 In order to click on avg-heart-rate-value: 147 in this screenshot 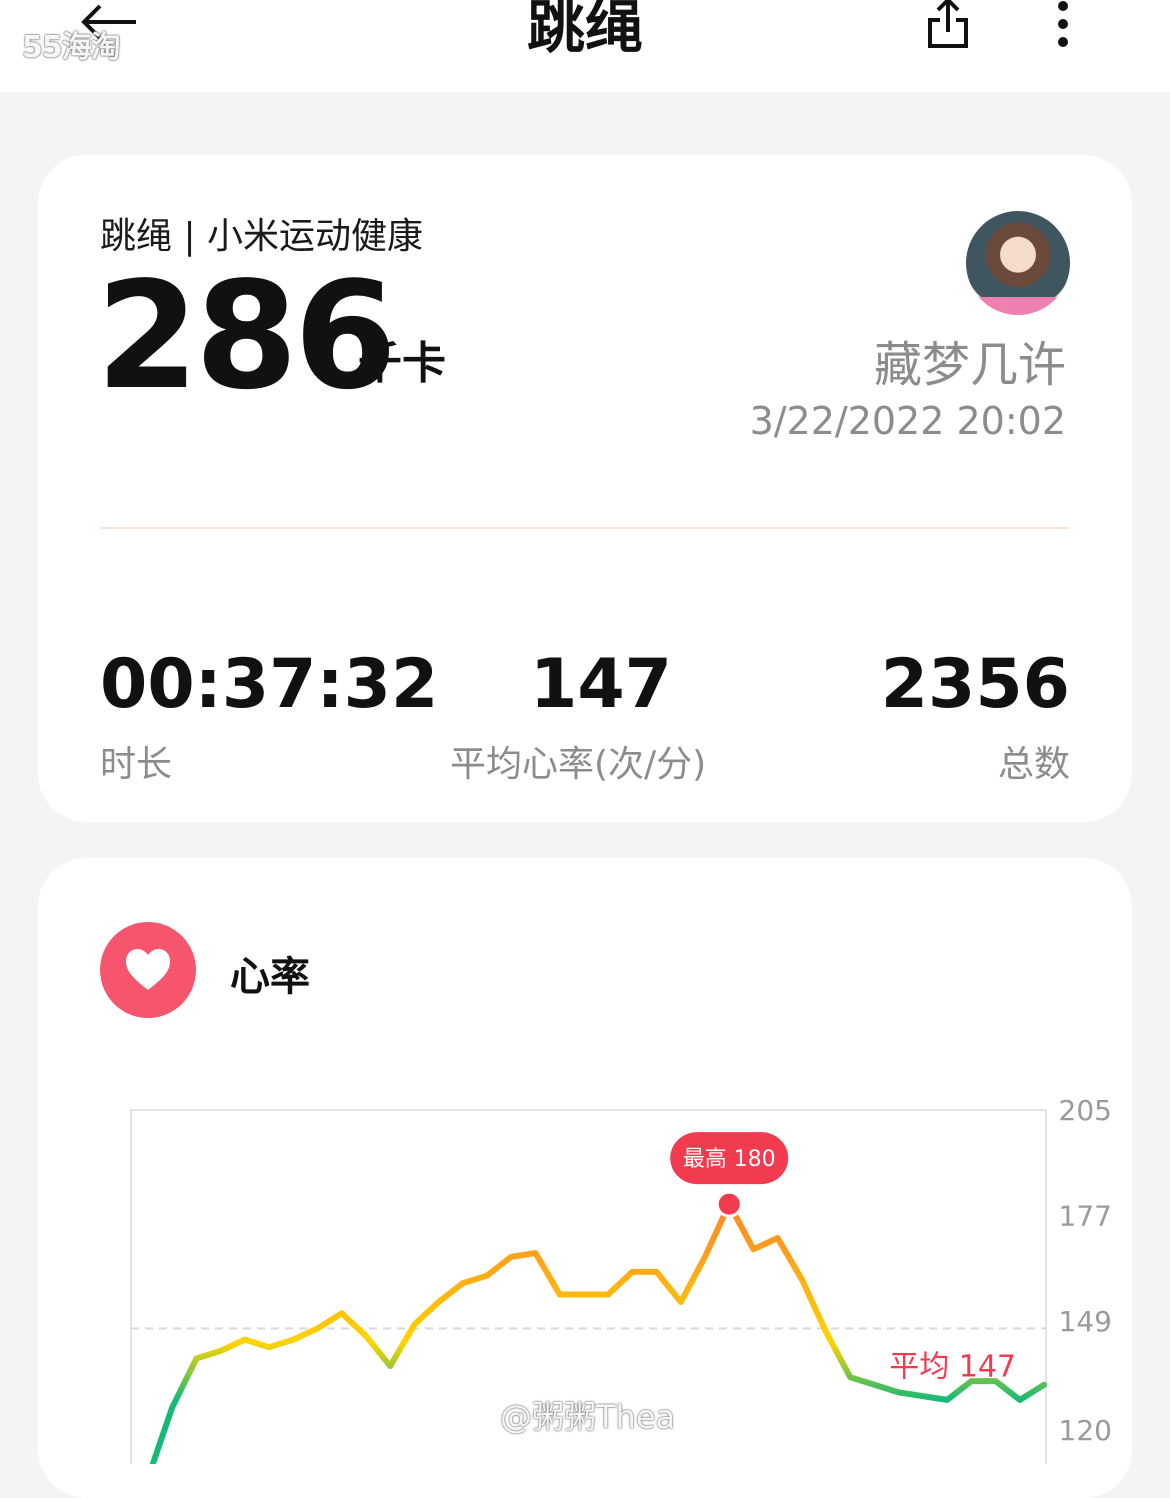, I will do `click(601, 684)`.